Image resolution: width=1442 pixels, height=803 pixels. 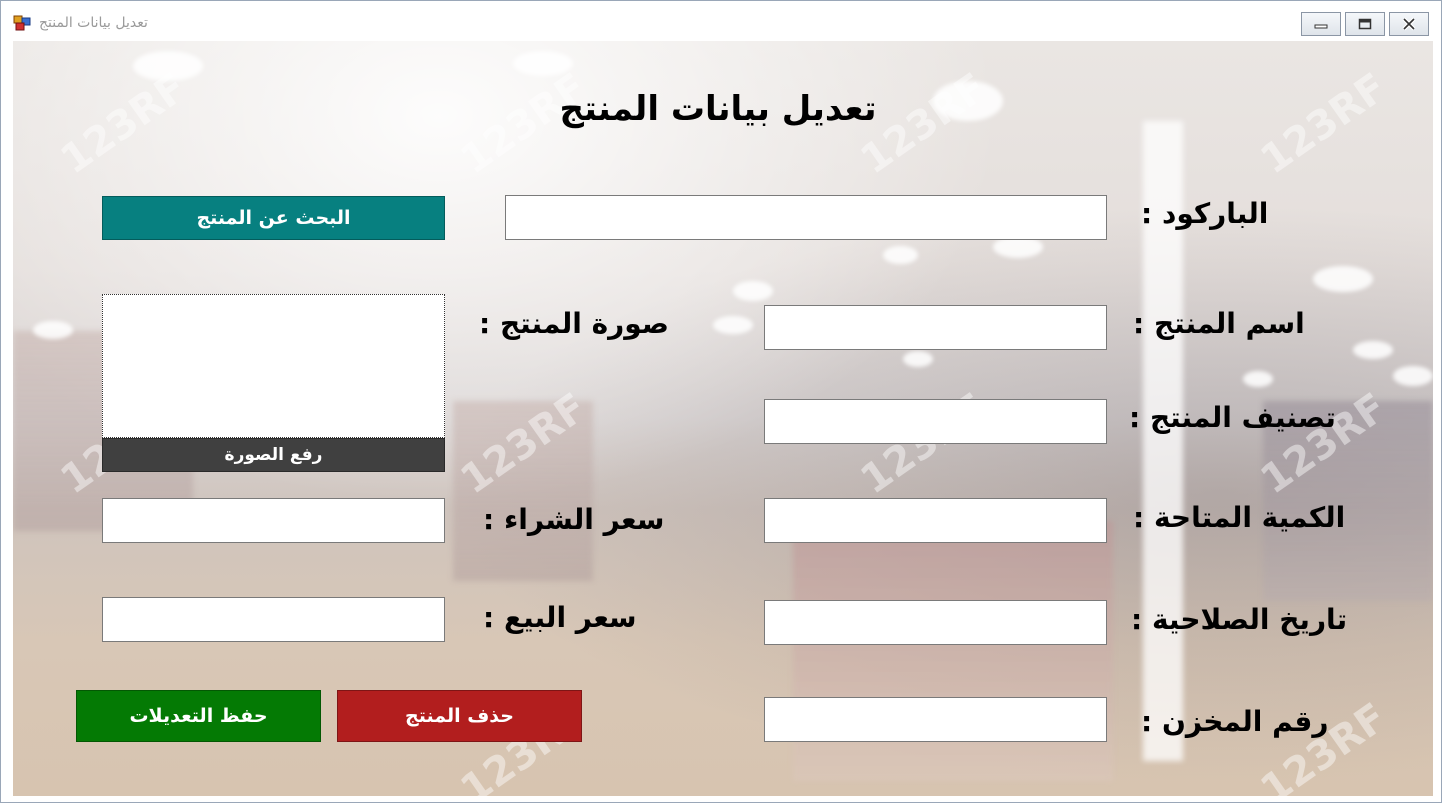 What do you see at coordinates (459, 716) in the screenshot?
I see `delete-product-button: حذف المنتج` at bounding box center [459, 716].